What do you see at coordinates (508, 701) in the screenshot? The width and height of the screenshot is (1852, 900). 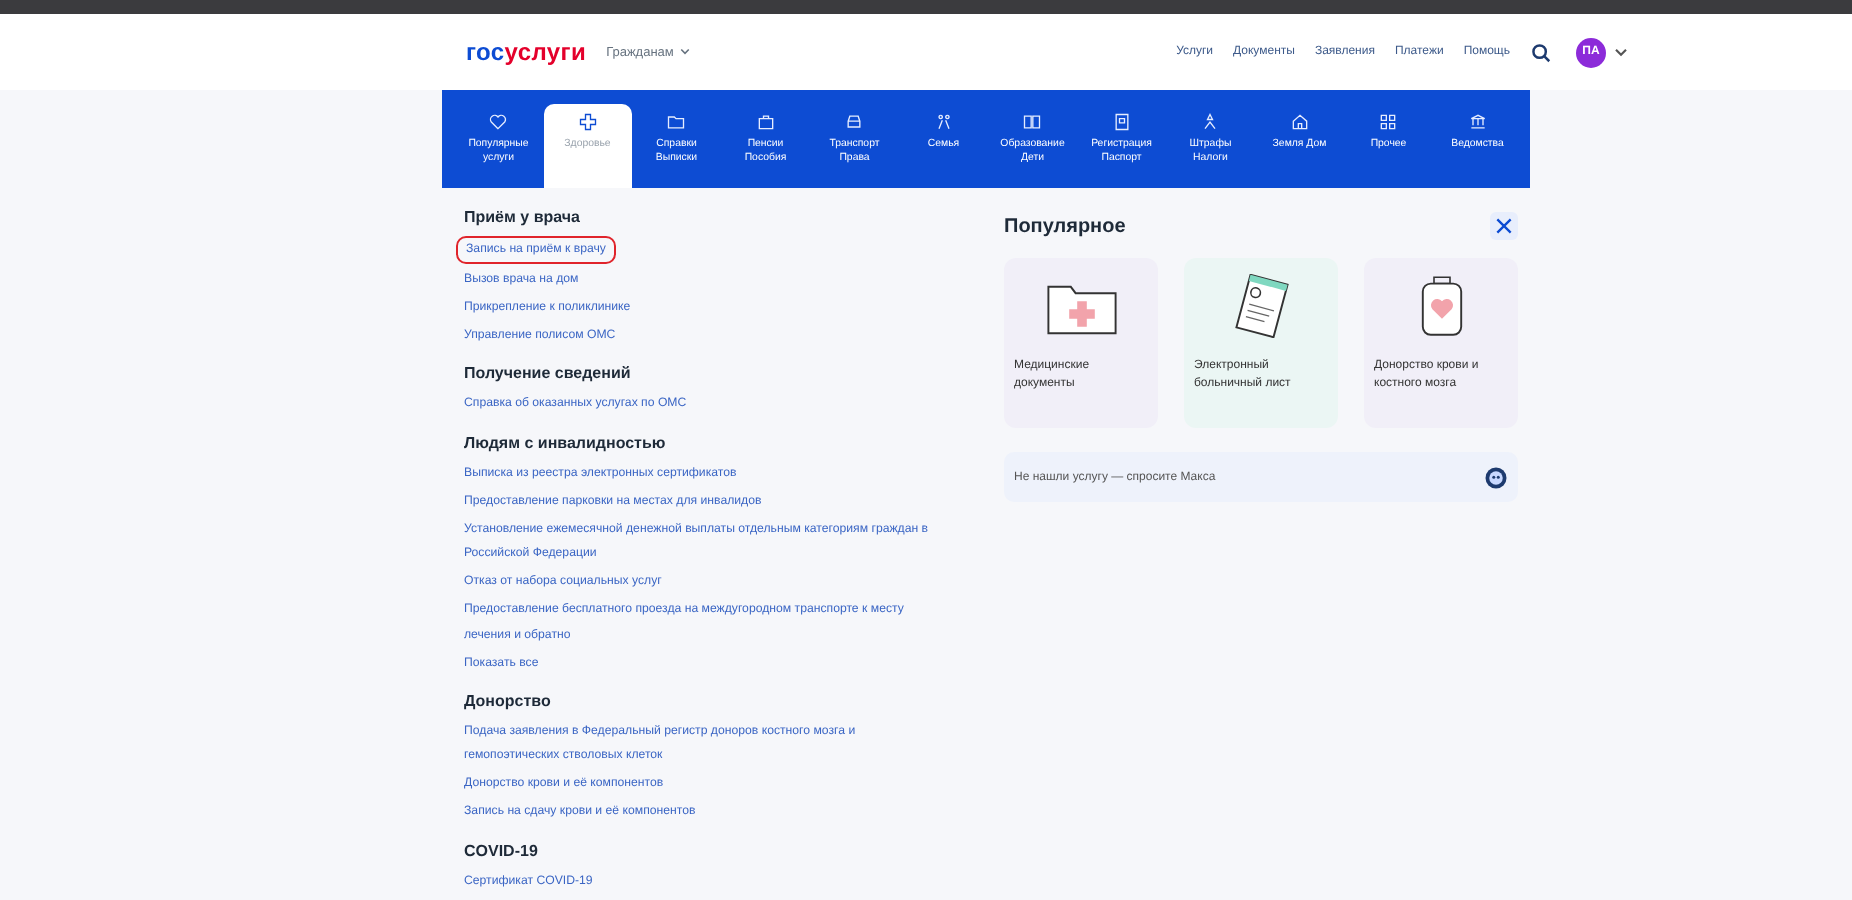 I see `section-heading: Донорство` at bounding box center [508, 701].